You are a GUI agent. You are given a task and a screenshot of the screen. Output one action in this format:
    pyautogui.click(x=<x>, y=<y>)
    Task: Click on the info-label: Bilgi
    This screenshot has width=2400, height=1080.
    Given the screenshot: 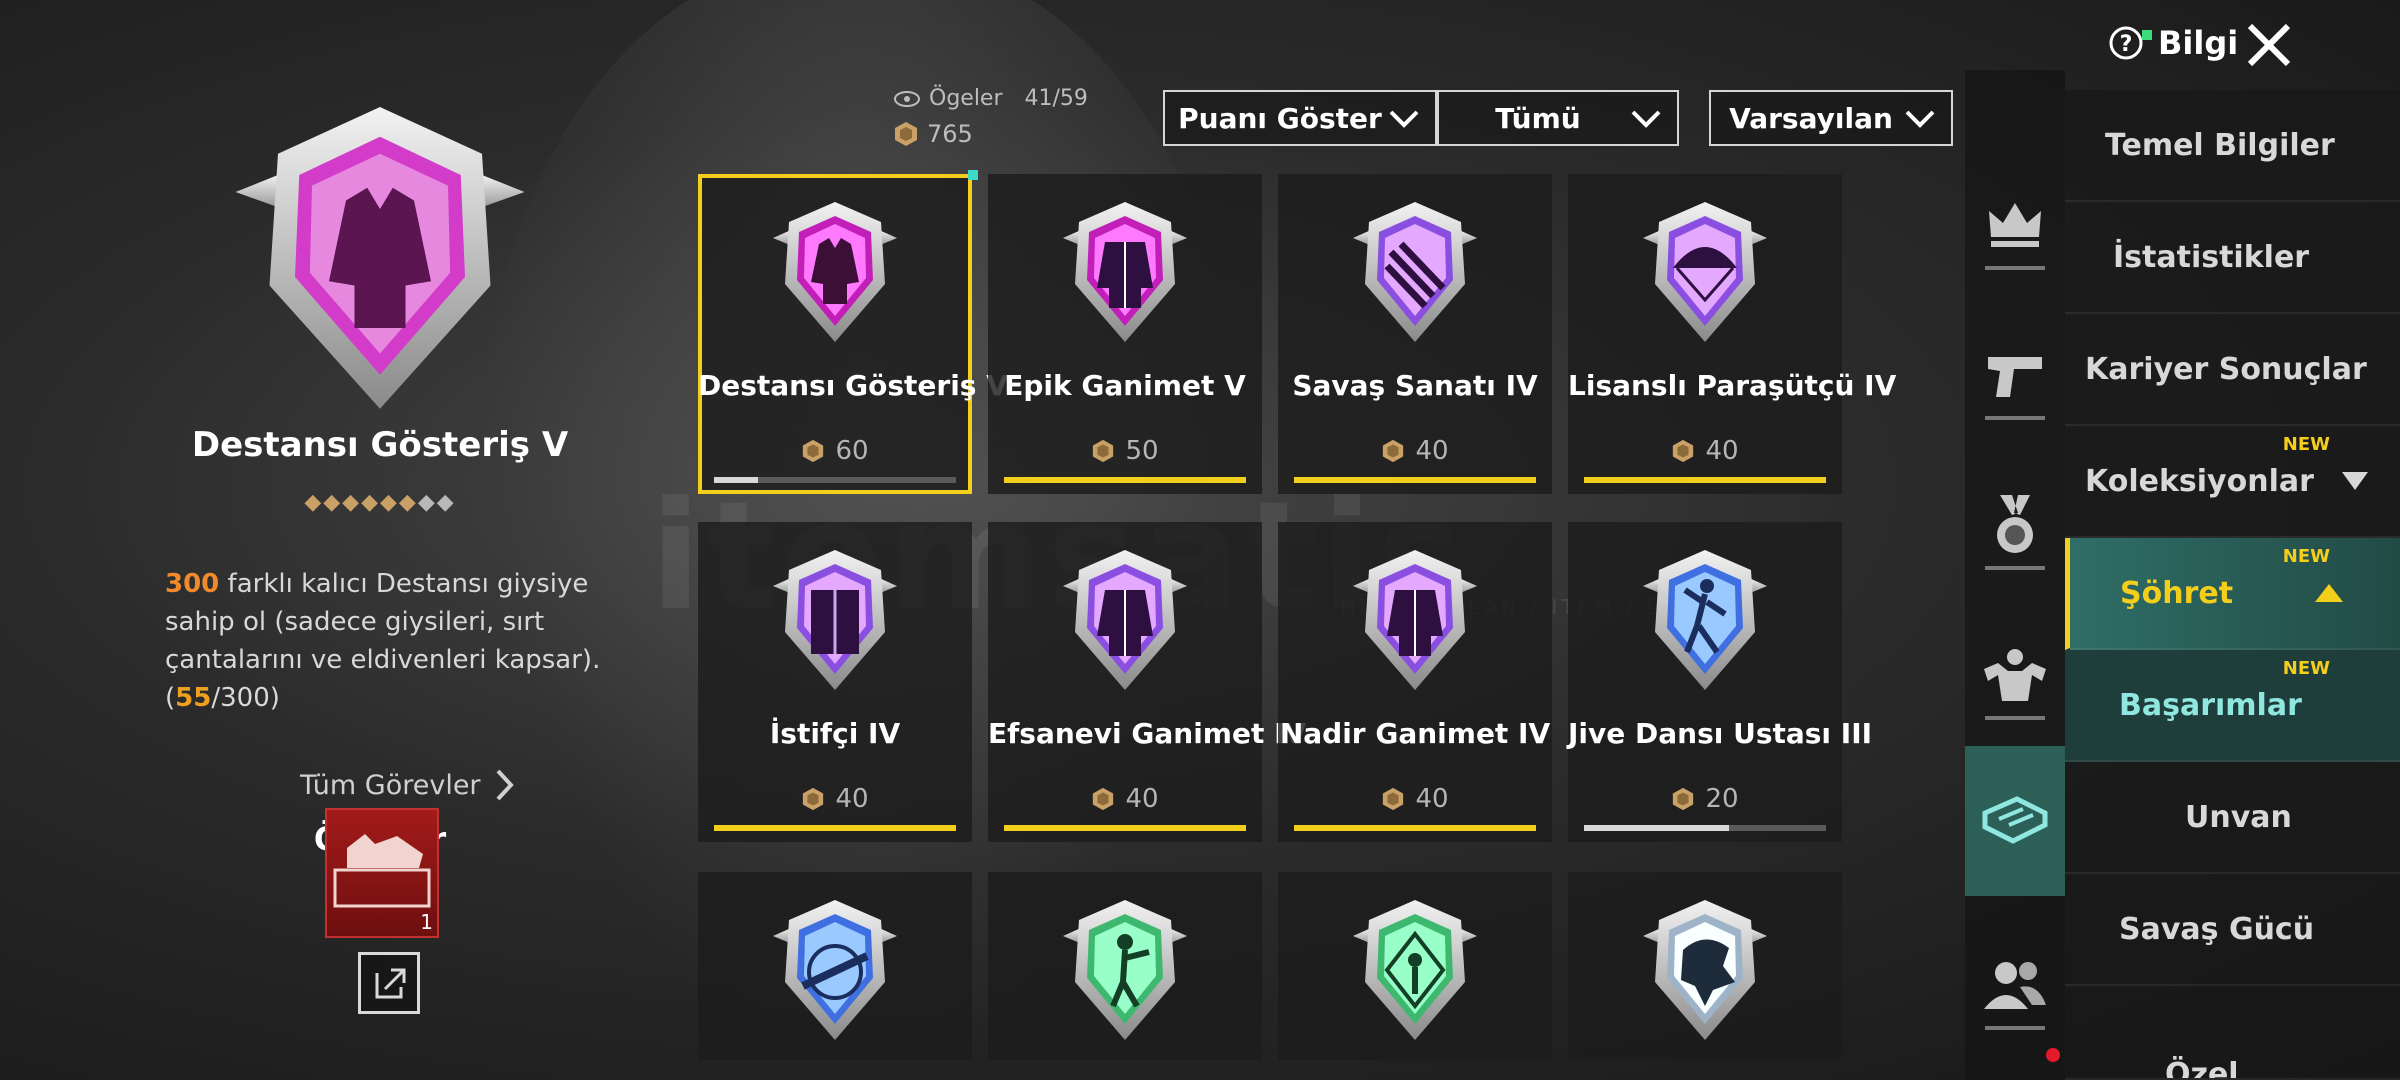 What is the action you would take?
    pyautogui.click(x=2198, y=43)
    